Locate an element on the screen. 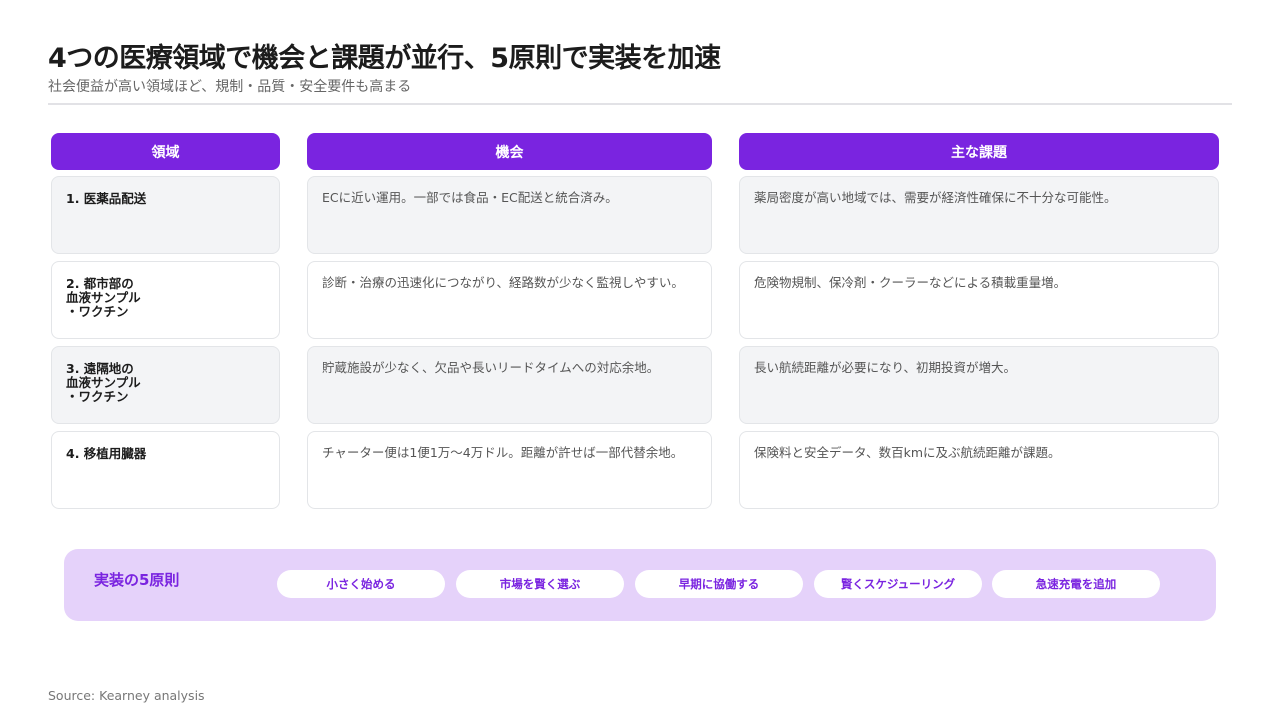 This screenshot has width=1280, height=720. principles-title: 実装の5原則 is located at coordinates (137, 580).